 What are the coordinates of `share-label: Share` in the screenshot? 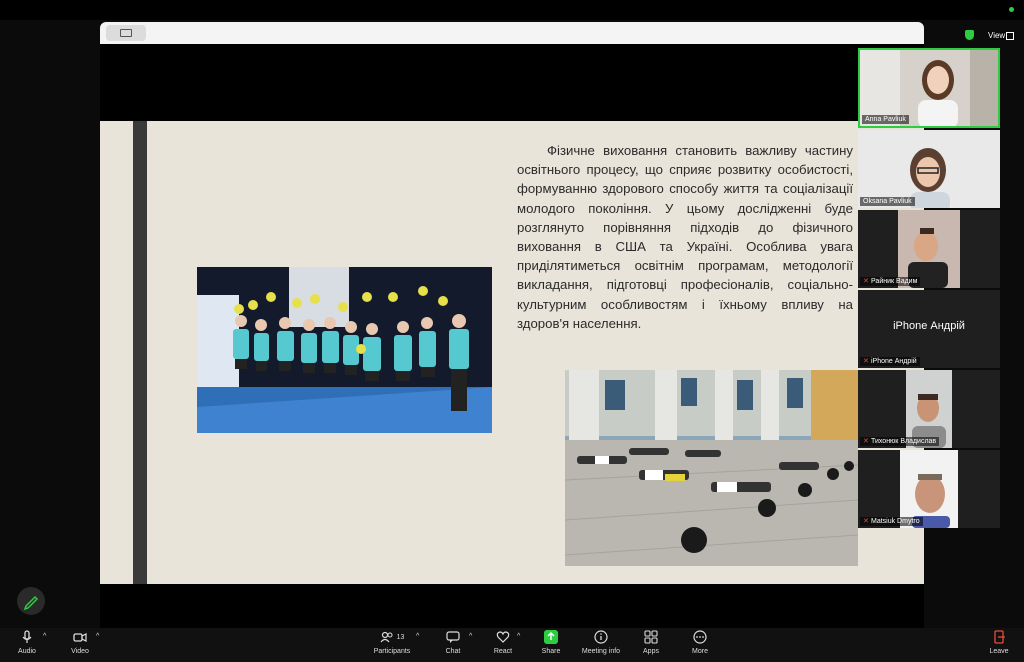 It's located at (551, 651).